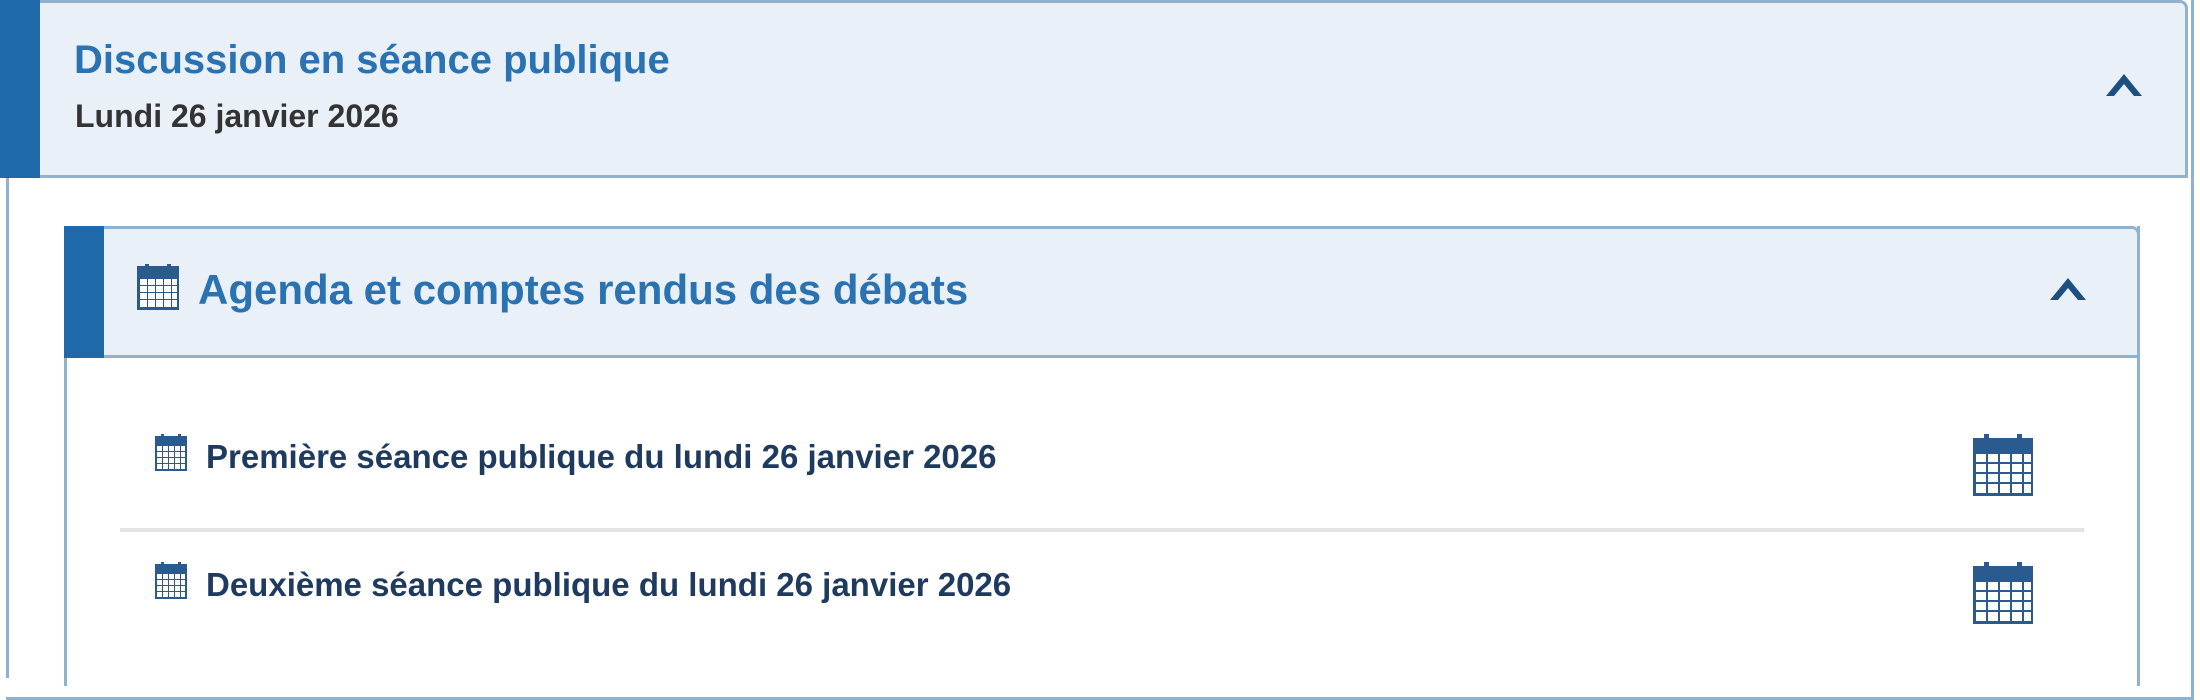  What do you see at coordinates (7, 428) in the screenshot?
I see `panel-left-border` at bounding box center [7, 428].